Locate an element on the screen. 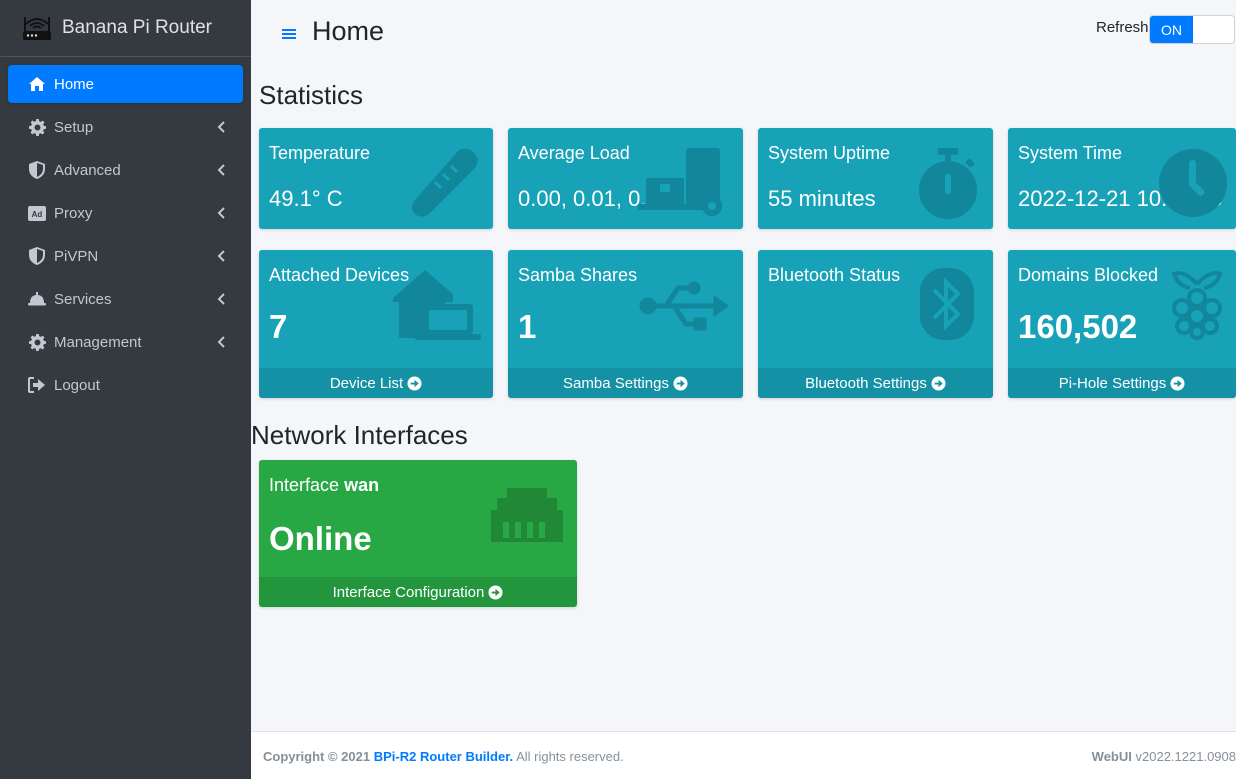 This screenshot has width=1236, height=779. sidebar-item-pivpn: PiVPN is located at coordinates (125, 256).